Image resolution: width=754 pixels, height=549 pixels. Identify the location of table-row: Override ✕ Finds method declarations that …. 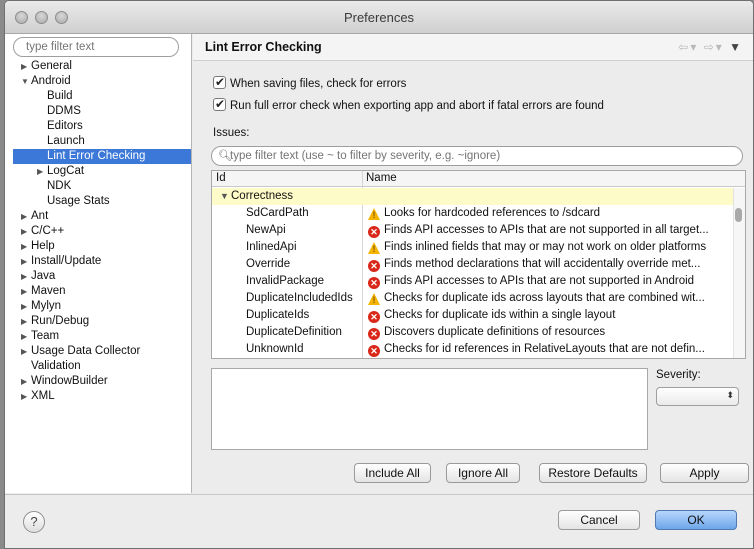
(472, 264).